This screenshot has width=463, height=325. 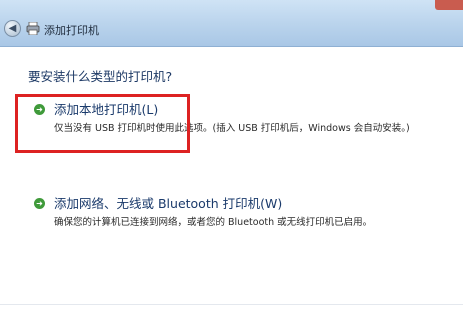 What do you see at coordinates (231, 304) in the screenshot?
I see `bottom-divider` at bounding box center [231, 304].